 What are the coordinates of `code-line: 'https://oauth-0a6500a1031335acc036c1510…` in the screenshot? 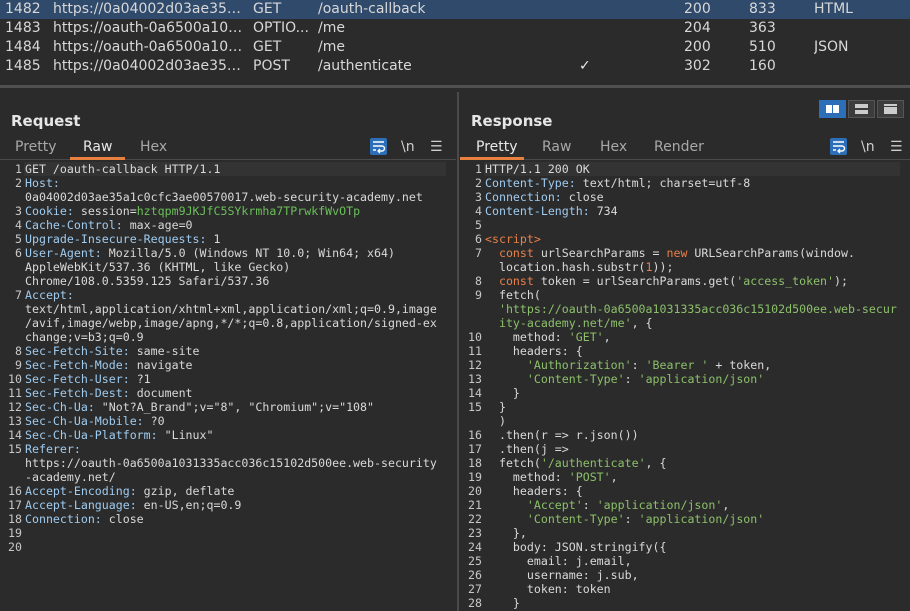 It's located at (695, 309).